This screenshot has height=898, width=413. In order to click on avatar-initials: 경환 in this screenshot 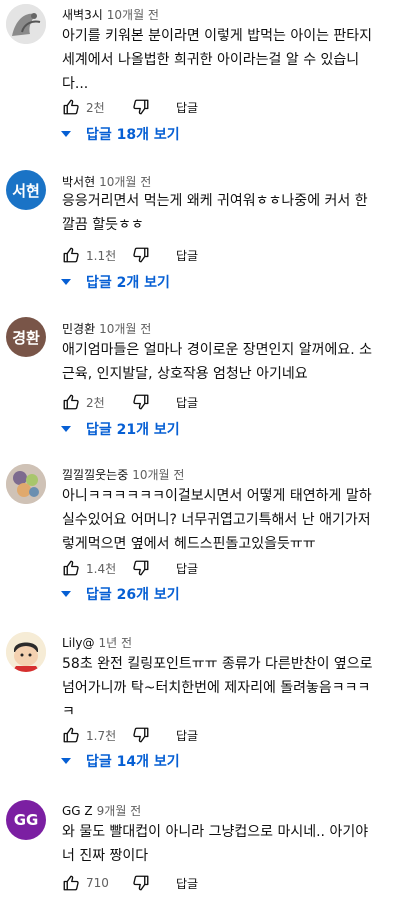, I will do `click(26, 337)`.